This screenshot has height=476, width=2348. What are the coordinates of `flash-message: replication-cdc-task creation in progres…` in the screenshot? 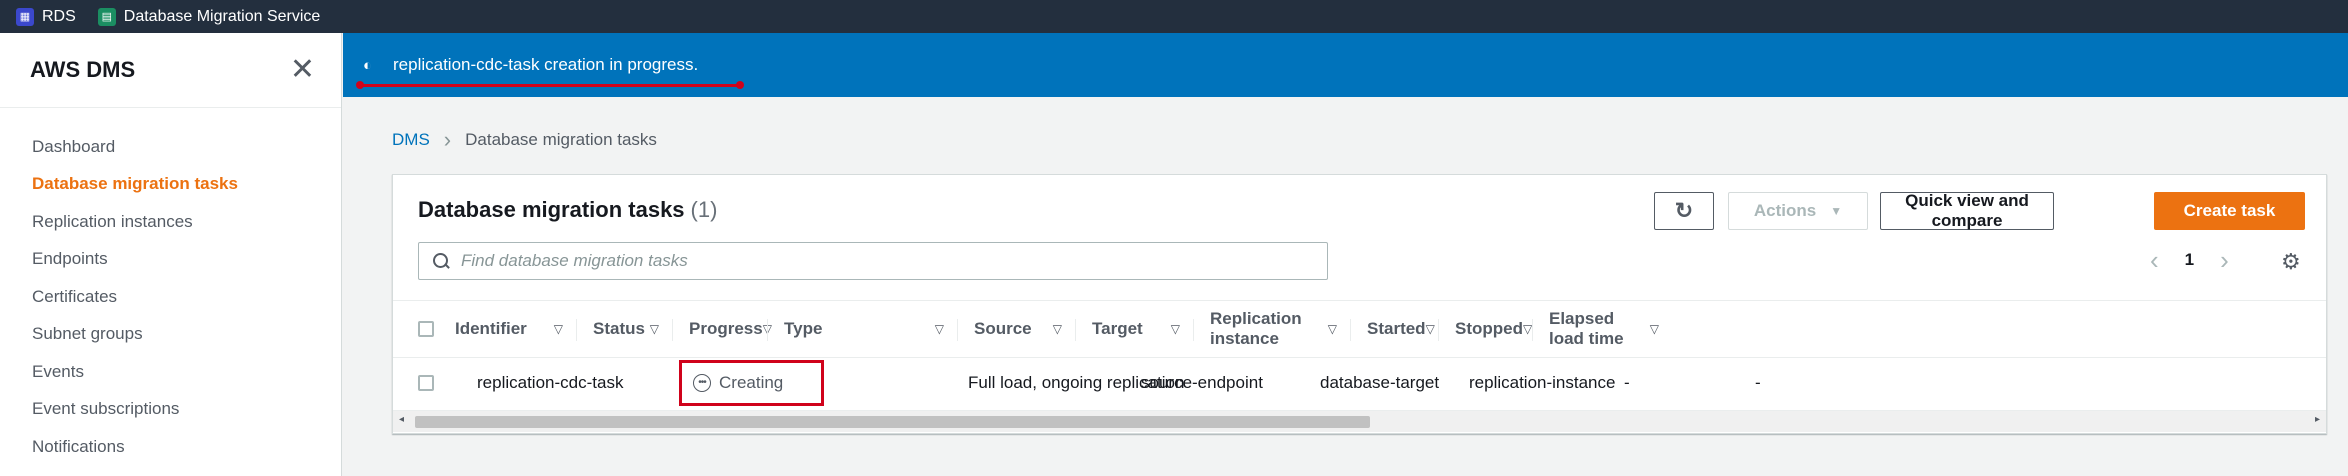 It's located at (546, 64).